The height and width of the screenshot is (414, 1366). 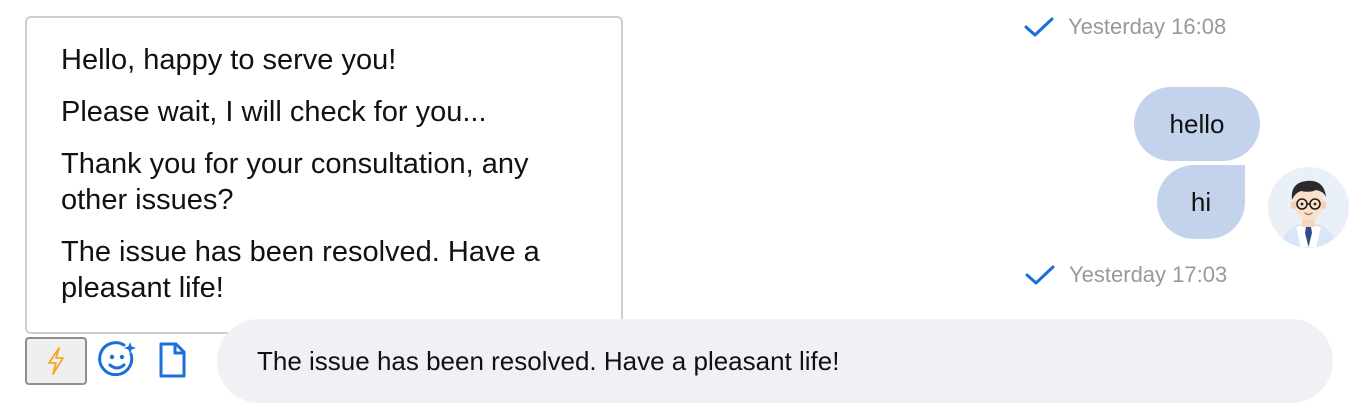 I want to click on message-bubble-hello: hello, so click(x=1197, y=124).